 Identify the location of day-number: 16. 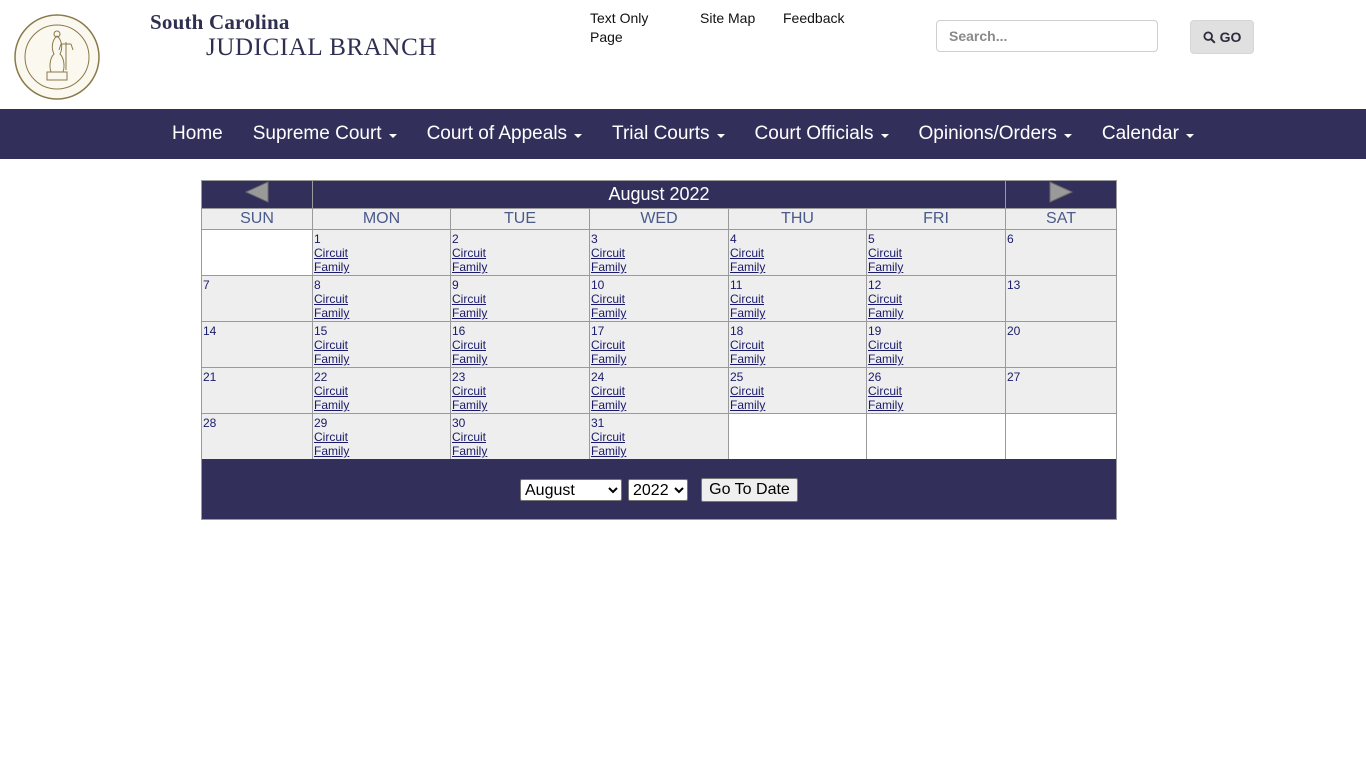
(459, 331).